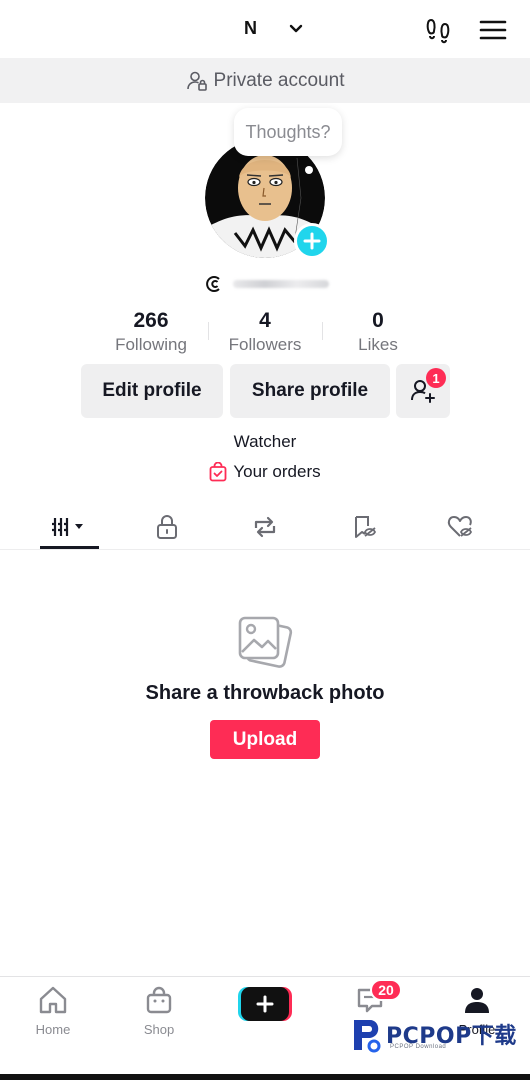 The width and height of the screenshot is (530, 1080). I want to click on stat-likes: 0 Likes, so click(378, 332).